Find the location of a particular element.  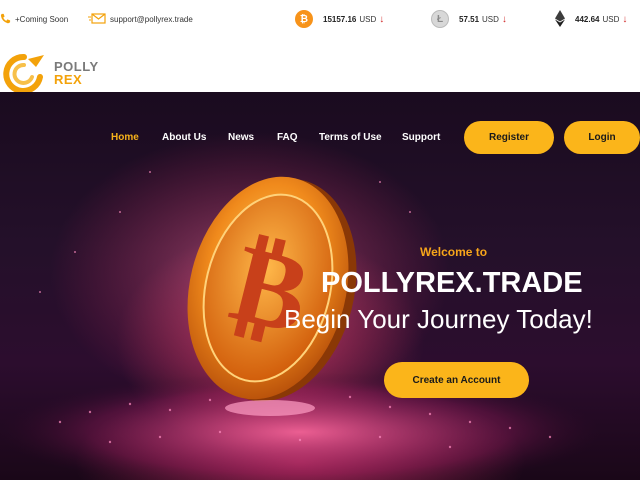

ticker-litecoin: Ł 57.51 USD ↓ is located at coordinates (469, 19).